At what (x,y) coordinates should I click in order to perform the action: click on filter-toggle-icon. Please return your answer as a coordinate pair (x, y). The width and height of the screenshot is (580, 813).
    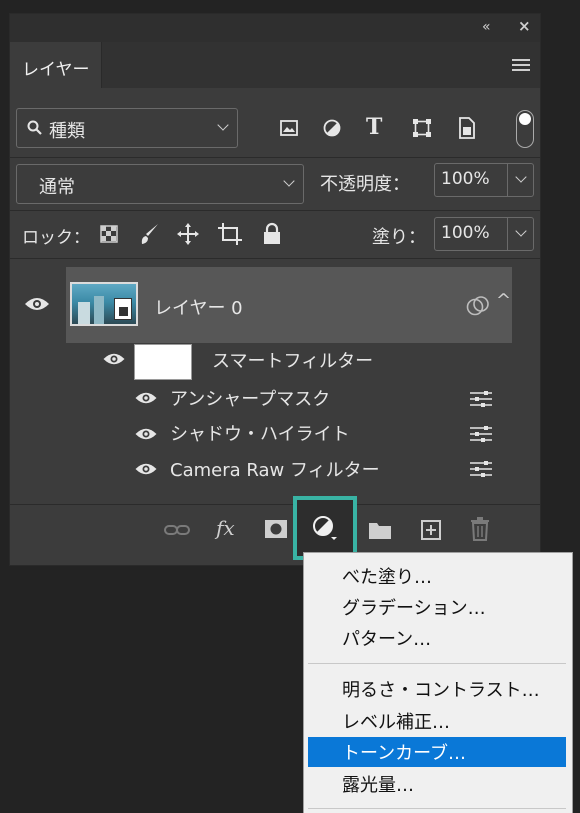
    Looking at the image, I should click on (525, 129).